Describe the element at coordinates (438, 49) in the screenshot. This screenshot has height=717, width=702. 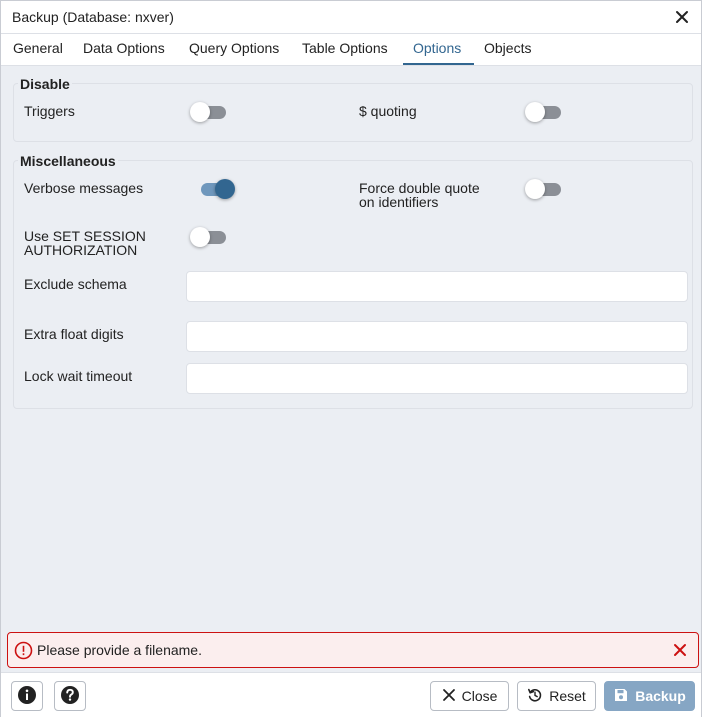
I see `tab-options: Options` at that location.